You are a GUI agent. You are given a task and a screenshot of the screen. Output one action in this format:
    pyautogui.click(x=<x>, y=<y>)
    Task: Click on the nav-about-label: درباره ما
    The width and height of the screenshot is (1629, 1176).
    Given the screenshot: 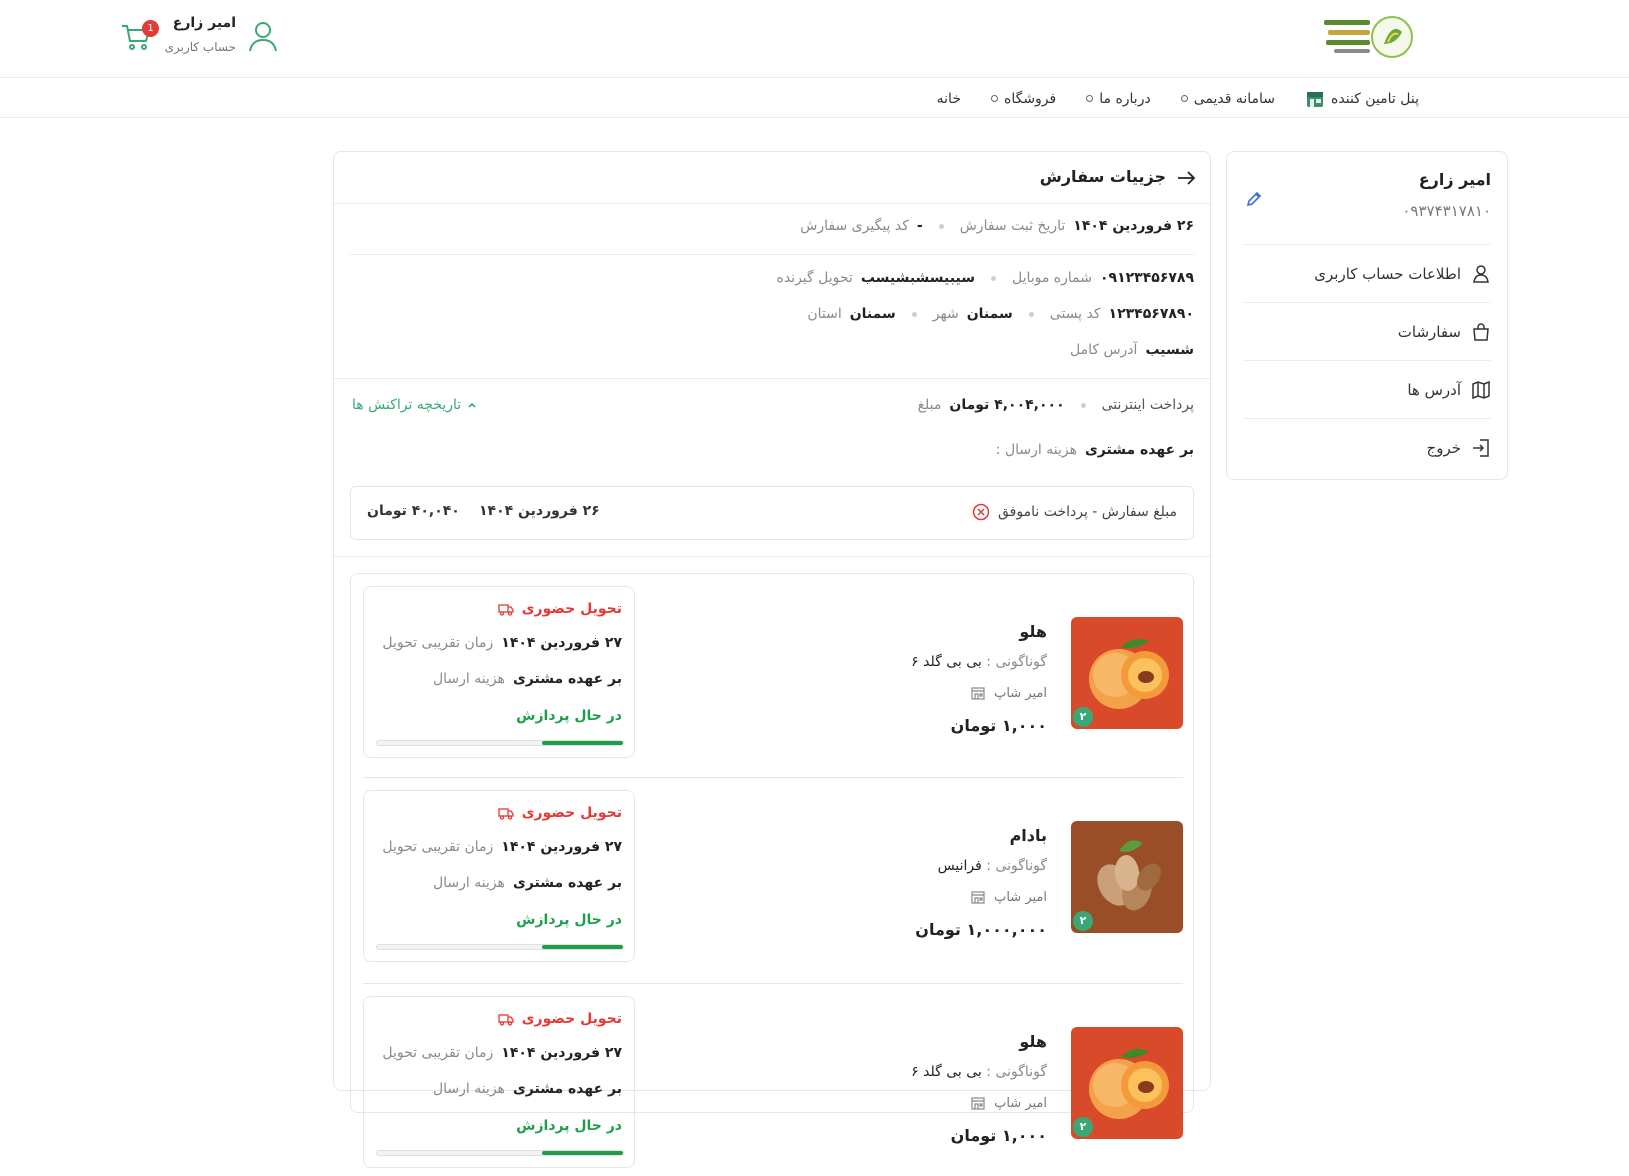 What is the action you would take?
    pyautogui.click(x=1125, y=98)
    